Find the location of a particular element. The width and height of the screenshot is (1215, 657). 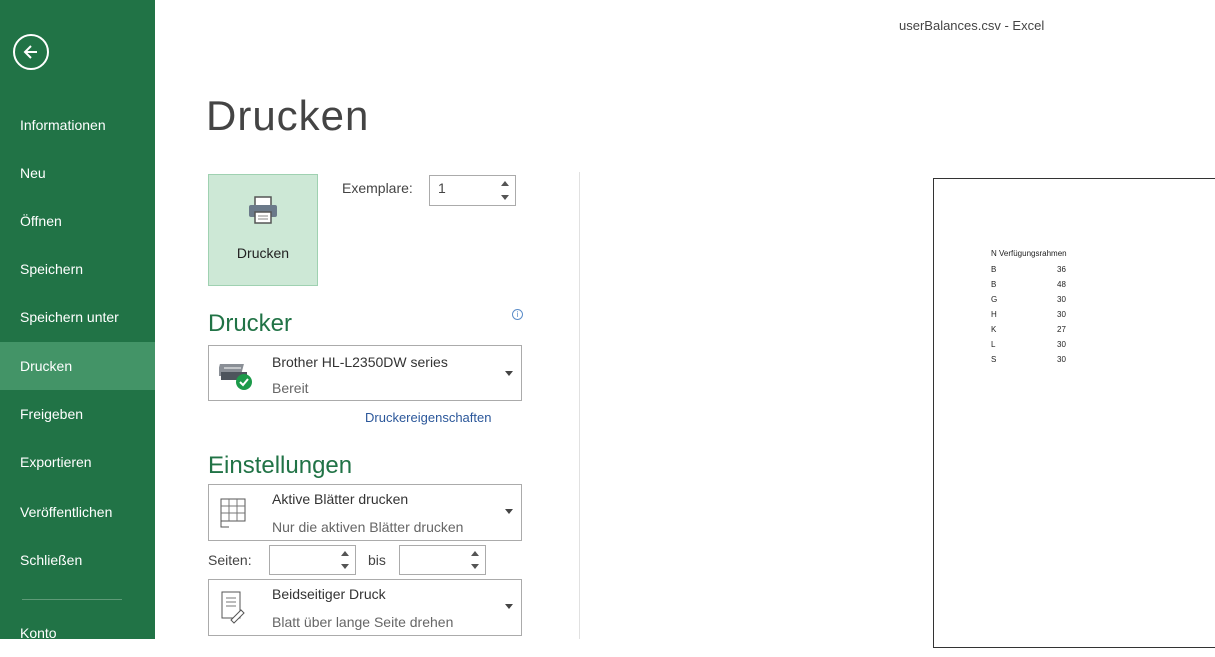

print-button: Drucken is located at coordinates (263, 230).